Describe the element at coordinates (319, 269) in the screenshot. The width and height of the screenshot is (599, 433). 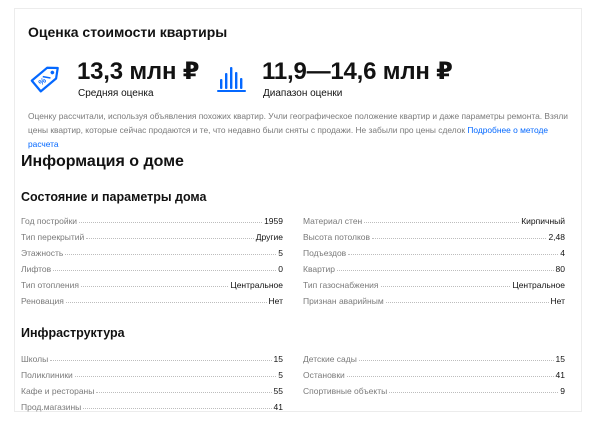
I see `param-label: Квартир` at that location.